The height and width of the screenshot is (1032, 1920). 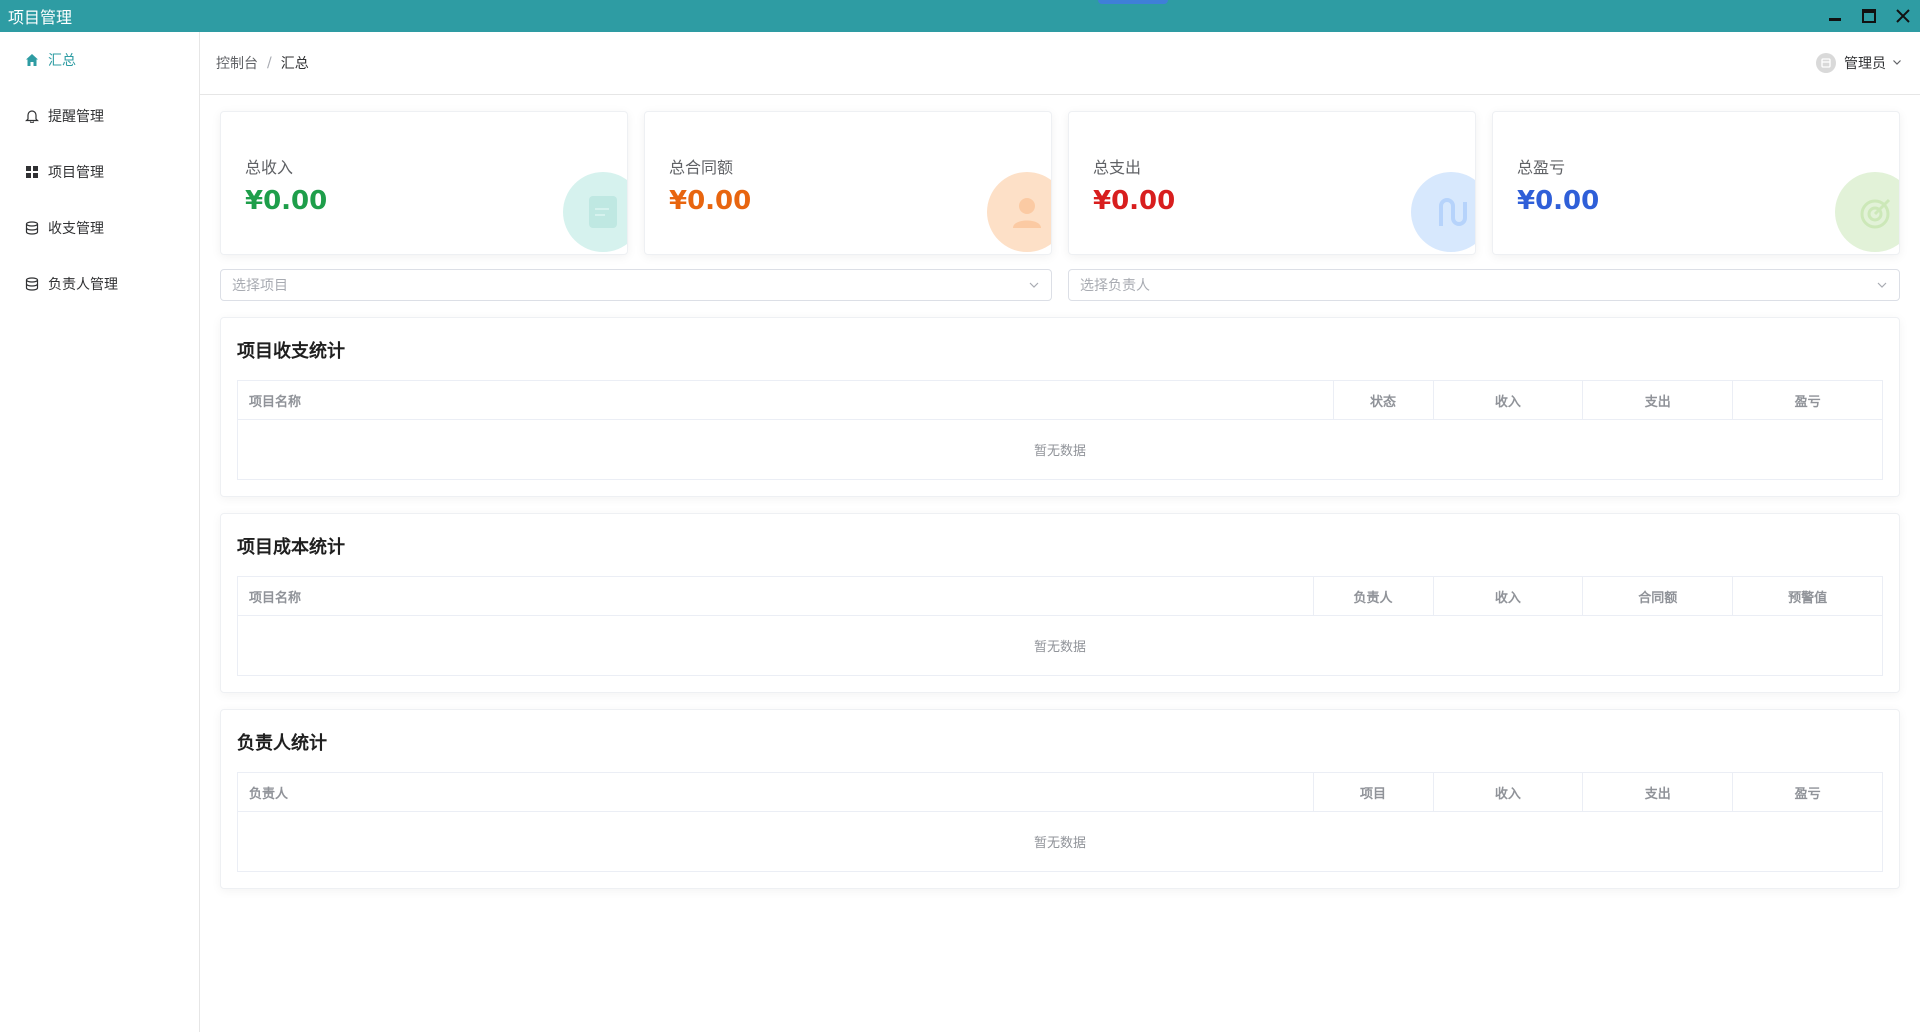 I want to click on table-header: 负责人 项目 收入 支出 盈亏, so click(x=1060, y=792).